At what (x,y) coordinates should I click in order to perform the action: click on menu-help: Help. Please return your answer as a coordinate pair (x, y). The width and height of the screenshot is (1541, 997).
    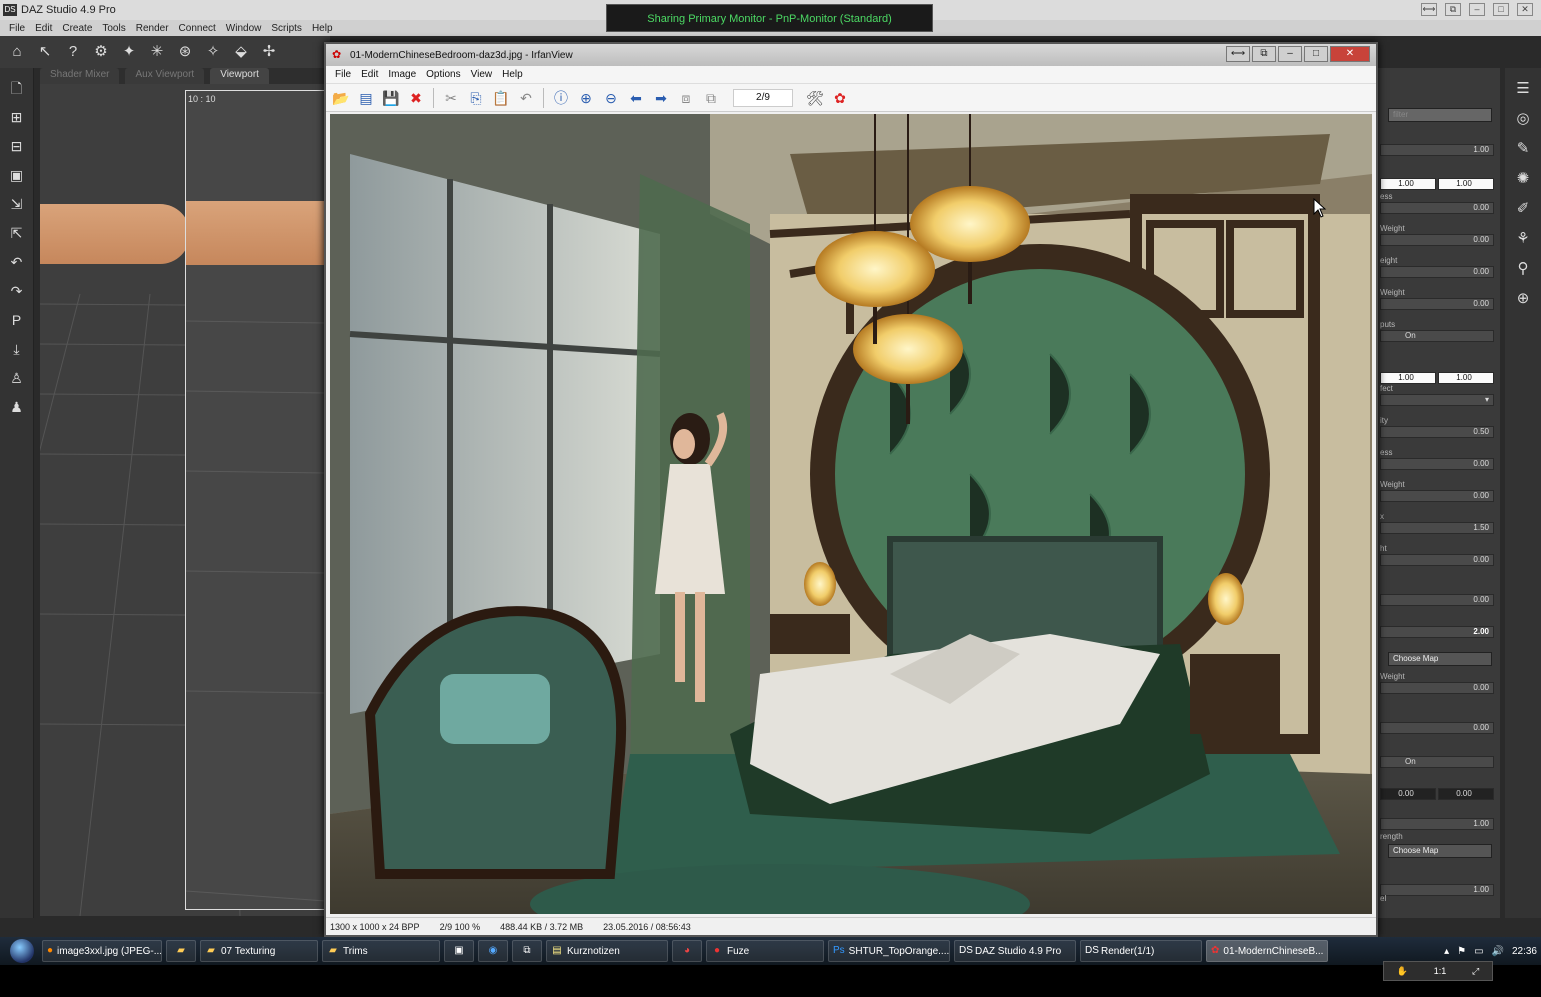
    Looking at the image, I should click on (322, 28).